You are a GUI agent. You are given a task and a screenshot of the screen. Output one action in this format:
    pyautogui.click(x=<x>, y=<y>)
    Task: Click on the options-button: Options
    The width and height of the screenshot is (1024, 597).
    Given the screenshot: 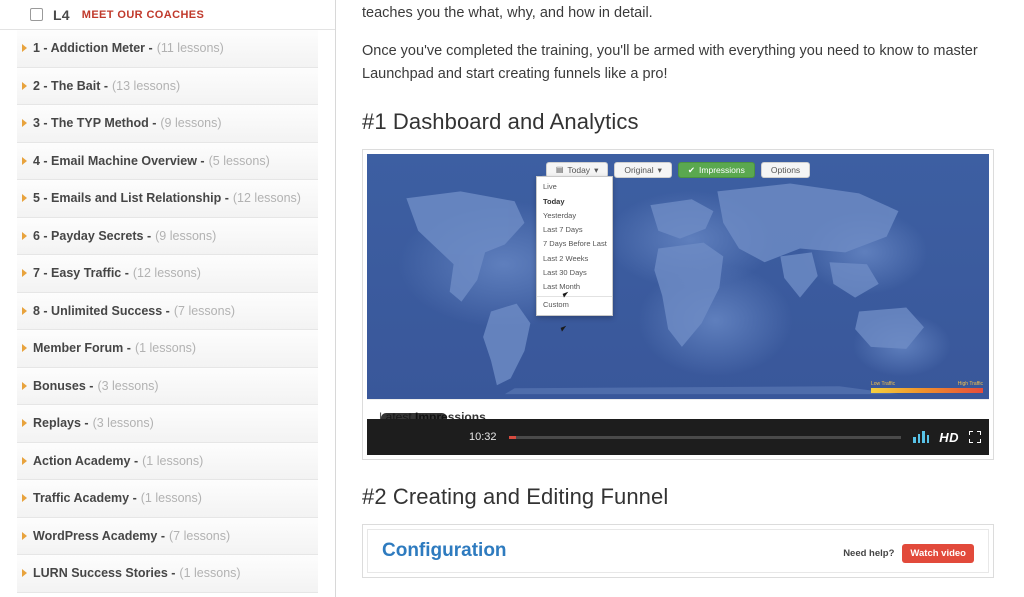 What is the action you would take?
    pyautogui.click(x=785, y=170)
    